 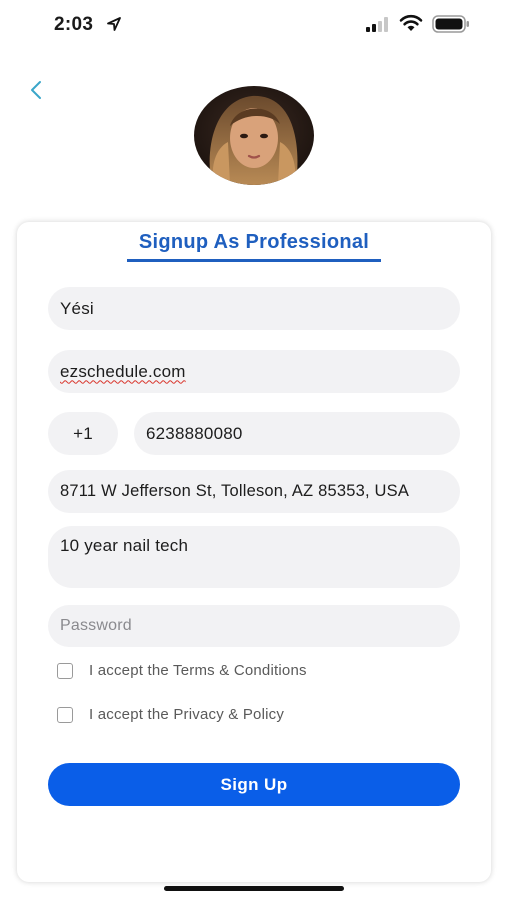 I want to click on bio-field: 10 year nail tech, so click(x=254, y=557).